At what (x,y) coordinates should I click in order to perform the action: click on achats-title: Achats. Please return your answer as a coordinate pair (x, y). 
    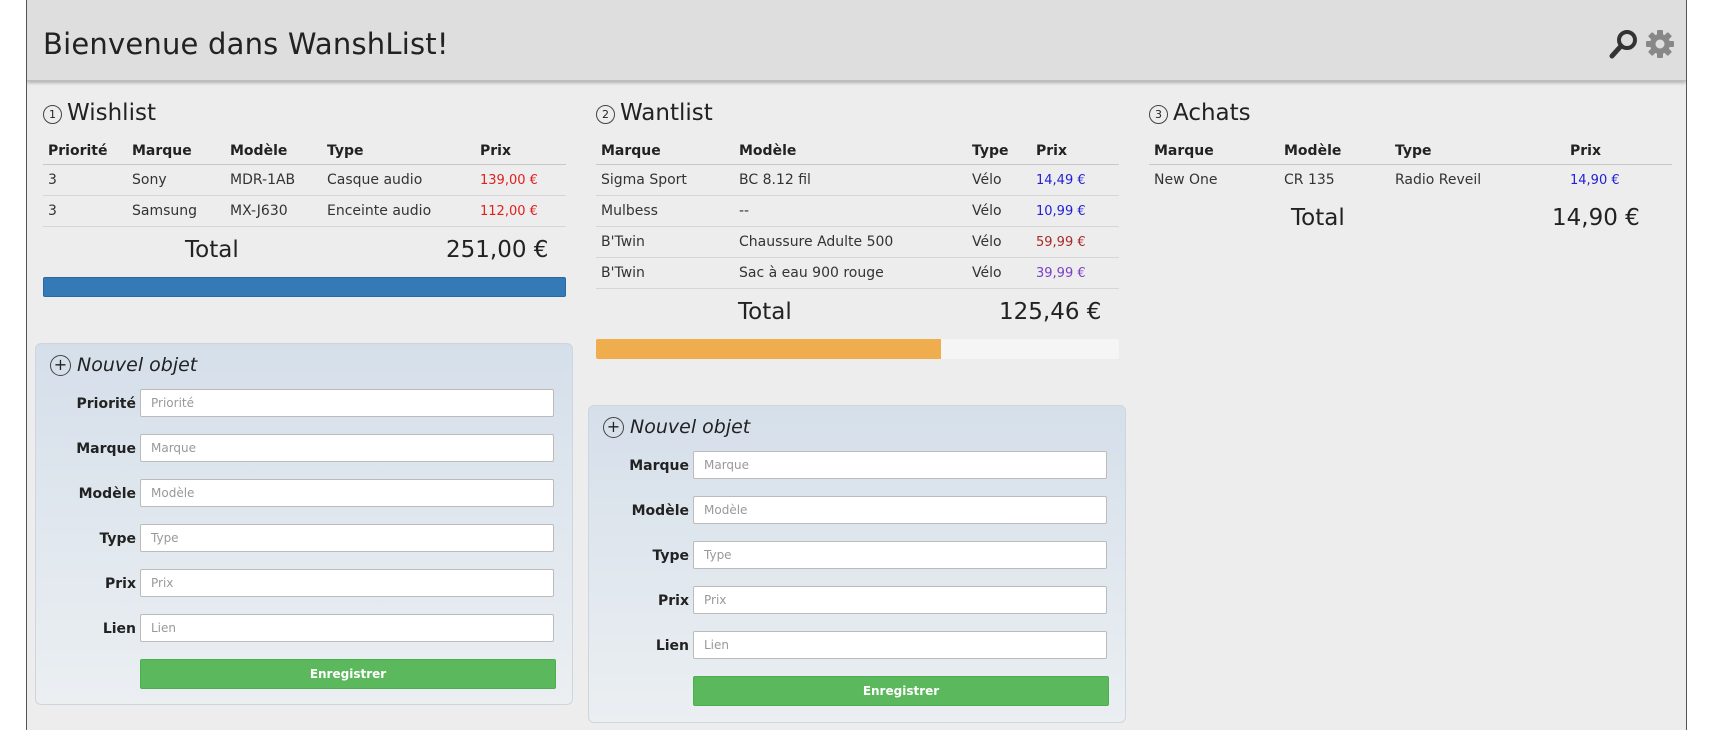
    Looking at the image, I should click on (1212, 113).